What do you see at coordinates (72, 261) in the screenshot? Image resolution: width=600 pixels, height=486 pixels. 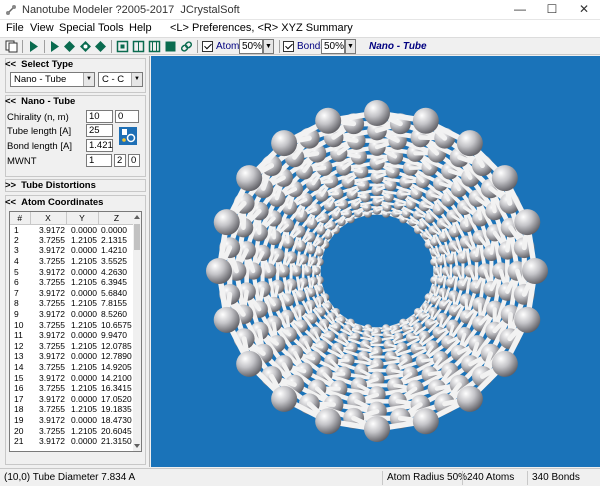 I see `table-row: 4 3.7255 1.2105 3.5525` at bounding box center [72, 261].